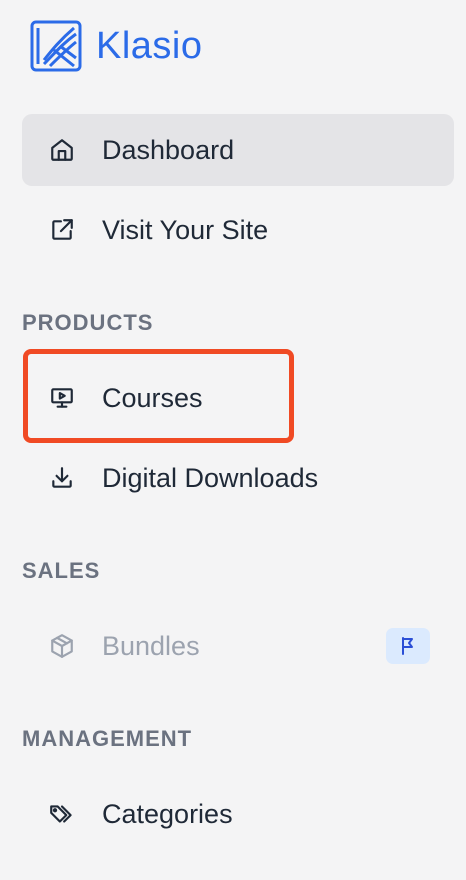  What do you see at coordinates (238, 398) in the screenshot?
I see `nav-item-courses: Courses` at bounding box center [238, 398].